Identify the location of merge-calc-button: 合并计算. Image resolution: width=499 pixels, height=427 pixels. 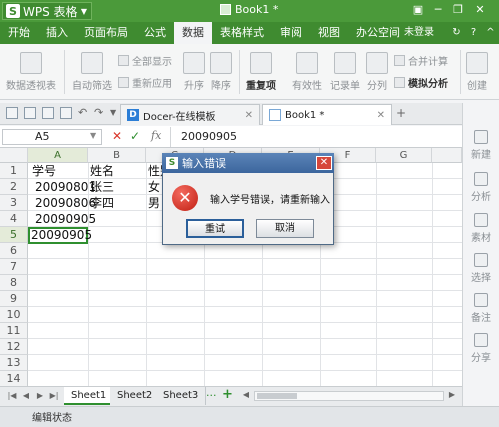
(421, 60).